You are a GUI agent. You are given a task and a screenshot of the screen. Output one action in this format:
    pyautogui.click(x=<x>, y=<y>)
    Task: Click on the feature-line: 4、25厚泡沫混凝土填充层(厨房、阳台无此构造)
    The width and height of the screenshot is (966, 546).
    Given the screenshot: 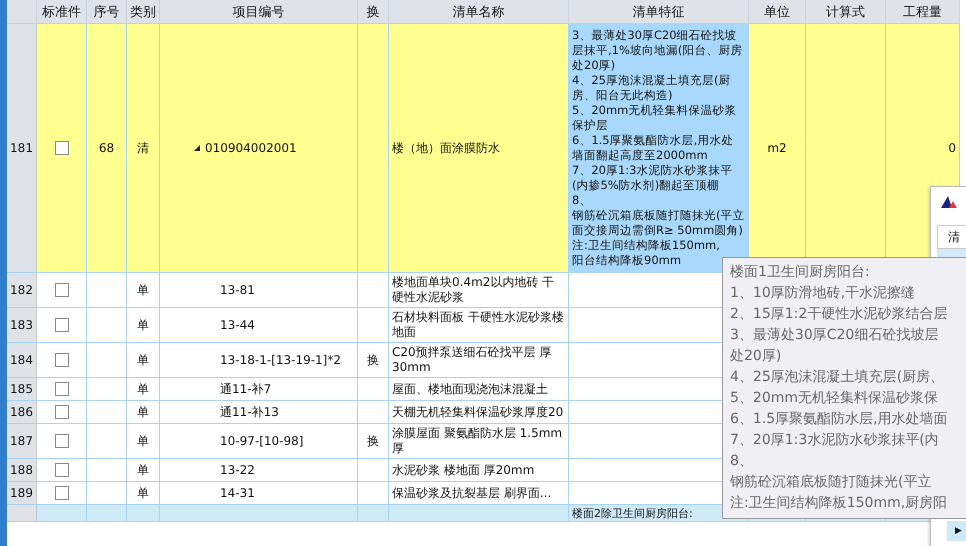 What is the action you would take?
    pyautogui.click(x=652, y=88)
    